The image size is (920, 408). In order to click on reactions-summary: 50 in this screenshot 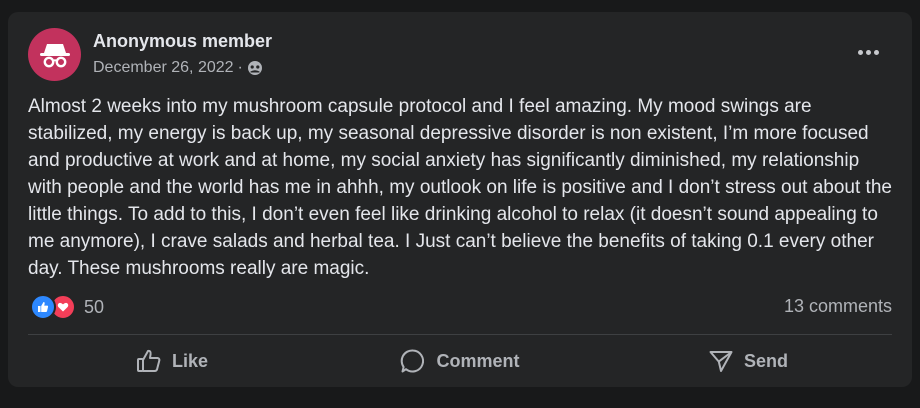, I will do `click(67, 307)`.